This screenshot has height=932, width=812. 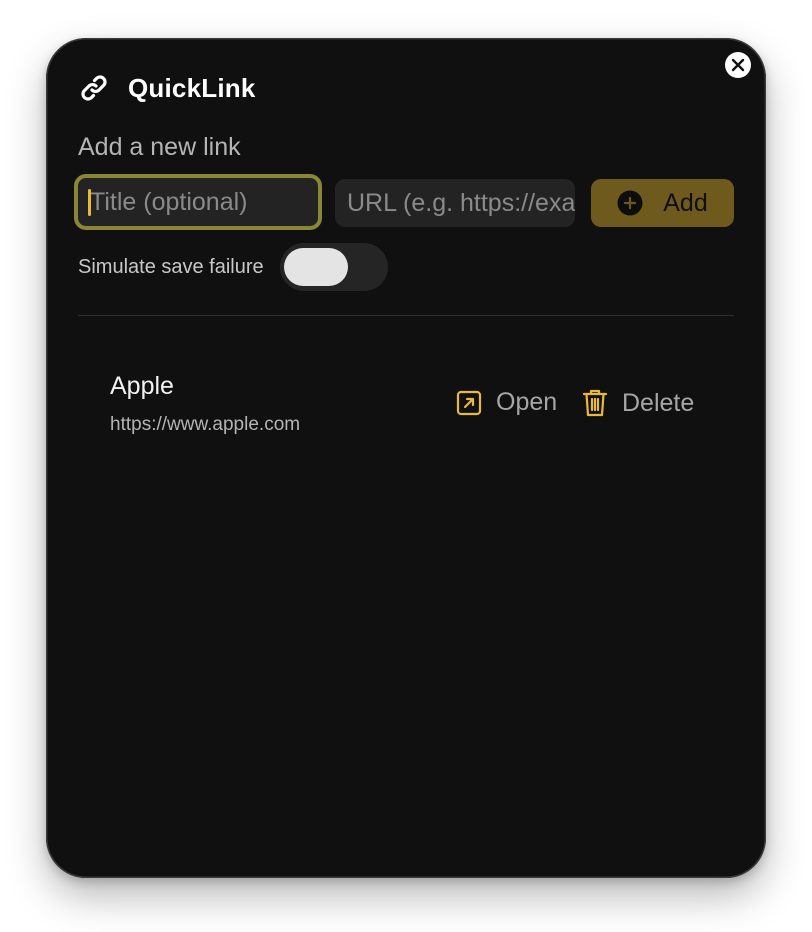 I want to click on app-header: QuickLink, so click(x=167, y=88).